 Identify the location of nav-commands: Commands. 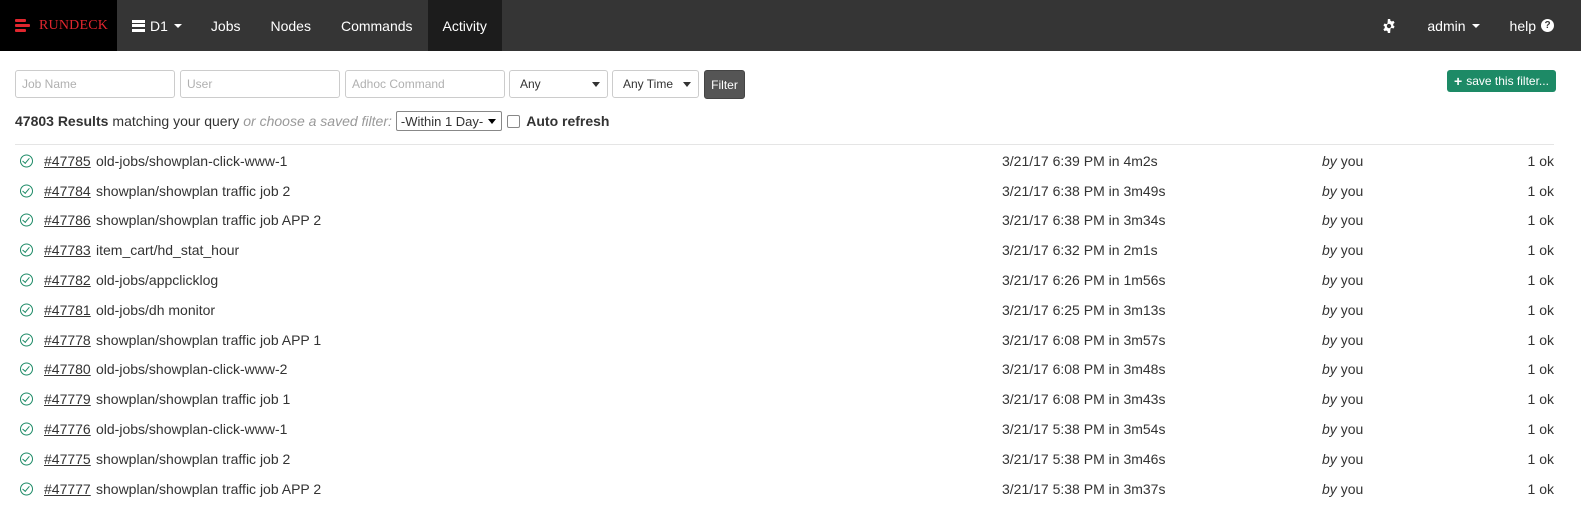
(377, 25).